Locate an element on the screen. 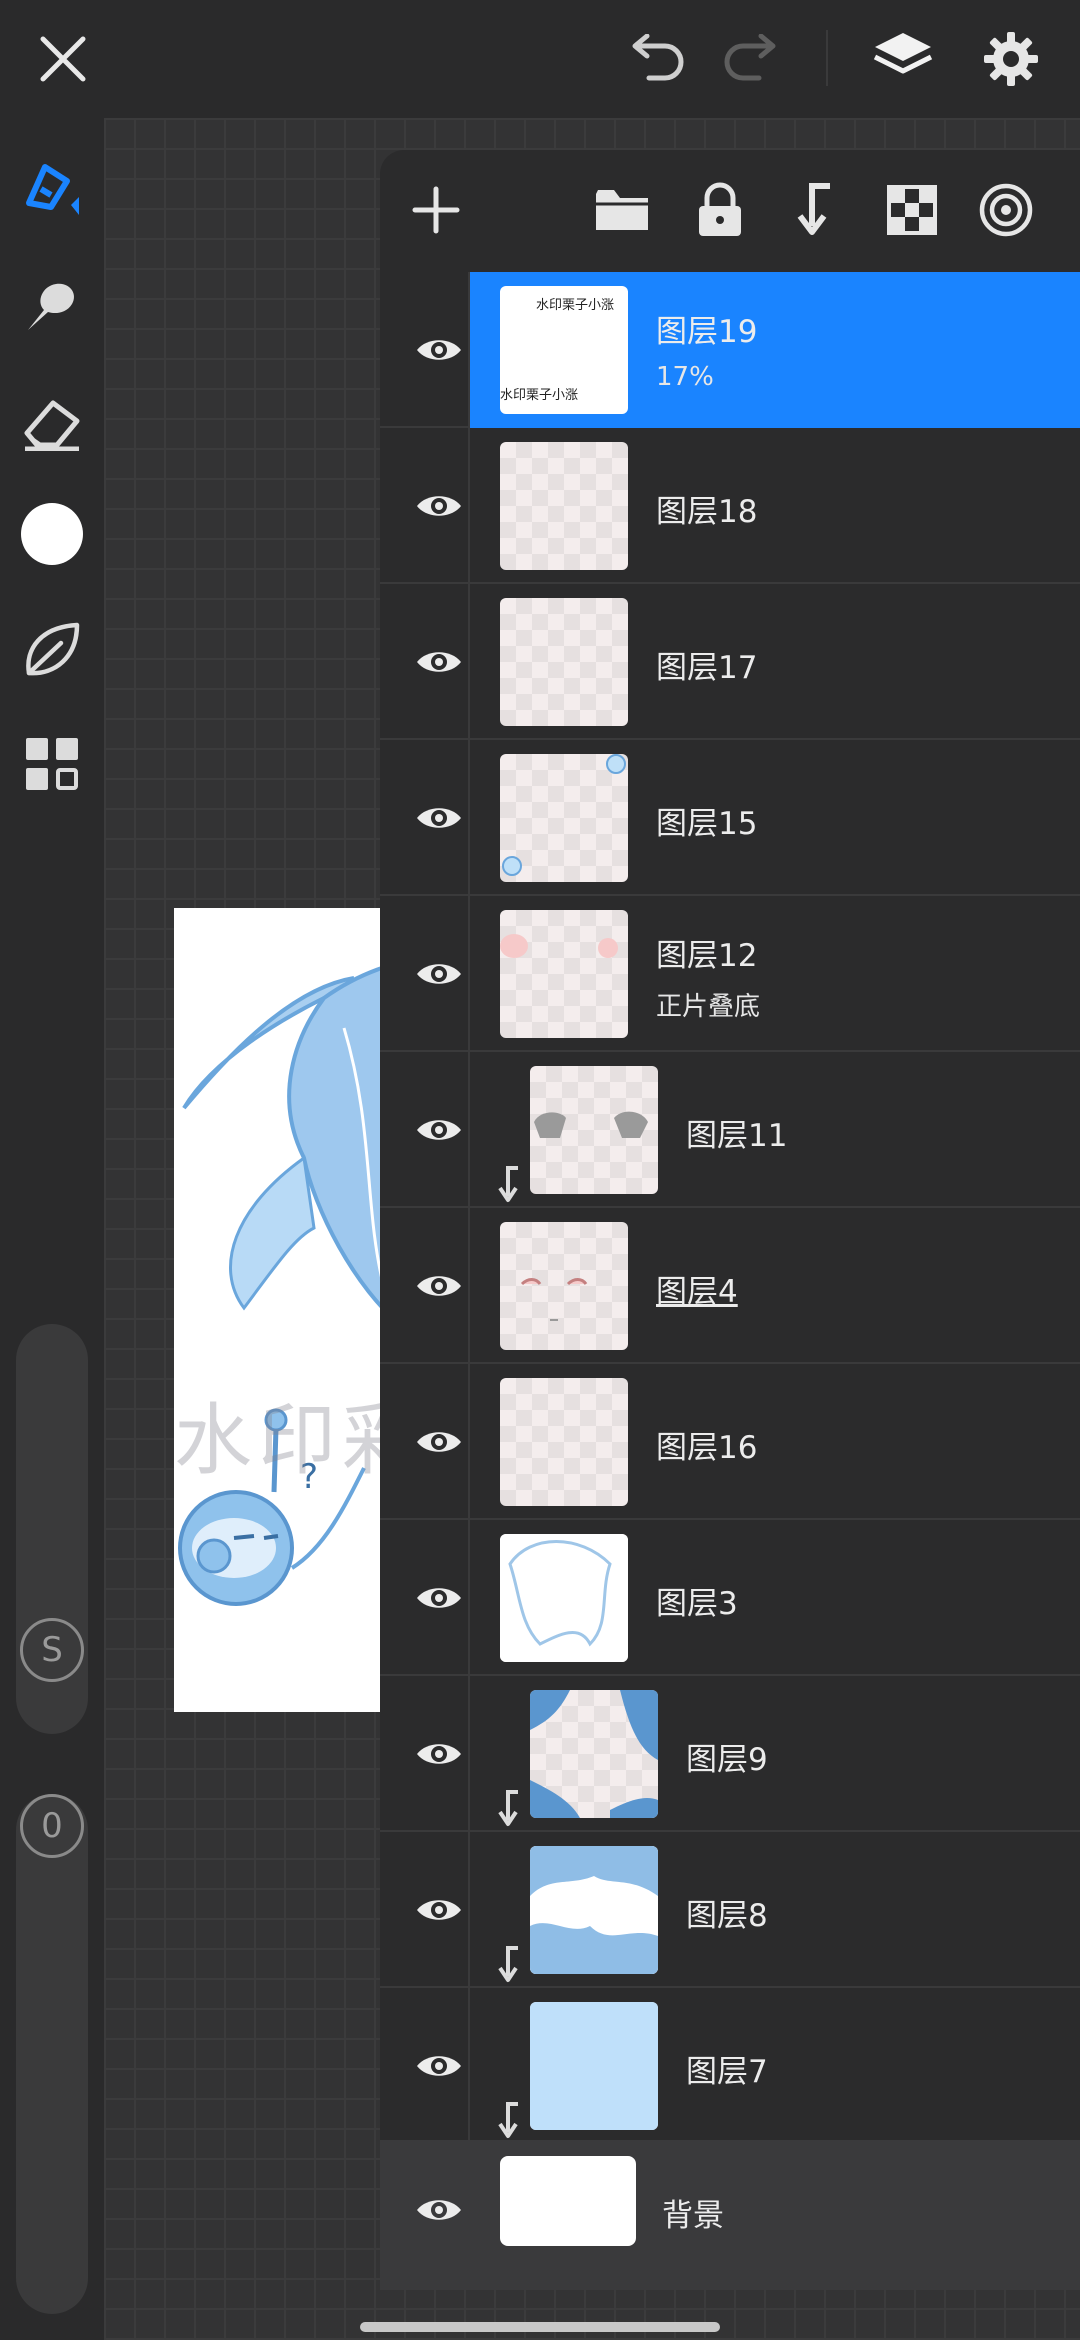 The image size is (1080, 2340). smudge-icon is located at coordinates (51, 306).